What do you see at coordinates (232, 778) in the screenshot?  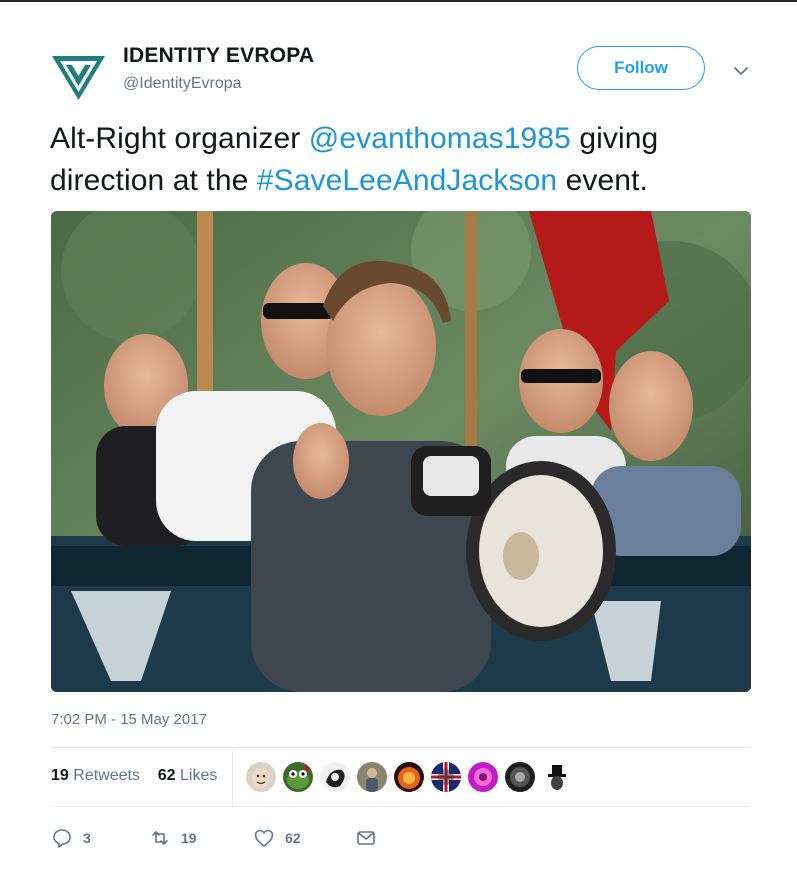 I see `stats-separator` at bounding box center [232, 778].